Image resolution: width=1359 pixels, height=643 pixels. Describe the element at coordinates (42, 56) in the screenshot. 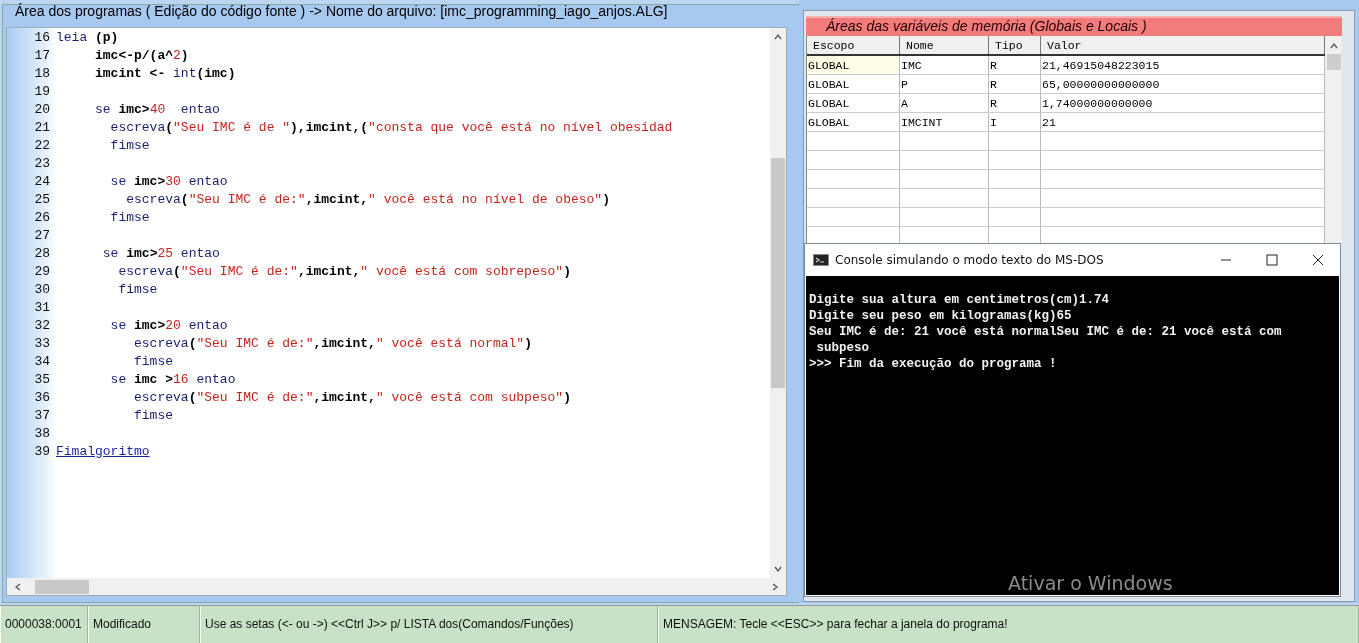

I see `line-number: 17` at that location.